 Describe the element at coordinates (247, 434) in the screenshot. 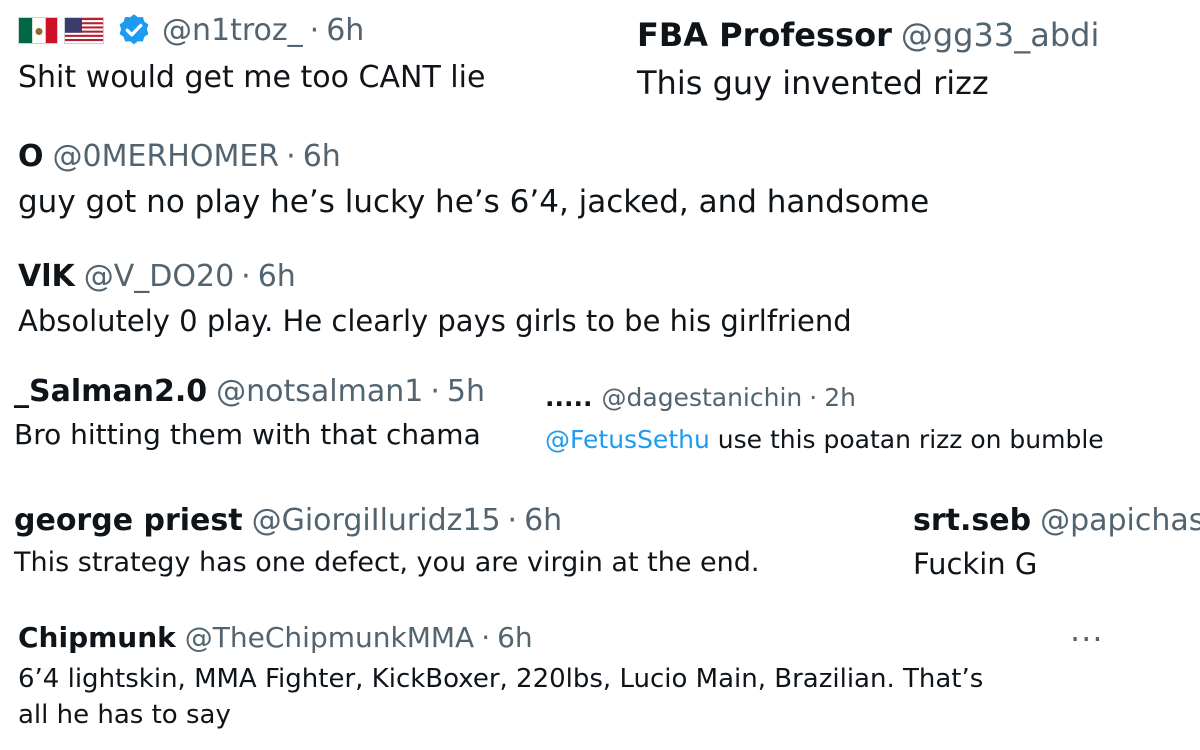

I see `tweet-text: Bro hitting them with that chama` at that location.